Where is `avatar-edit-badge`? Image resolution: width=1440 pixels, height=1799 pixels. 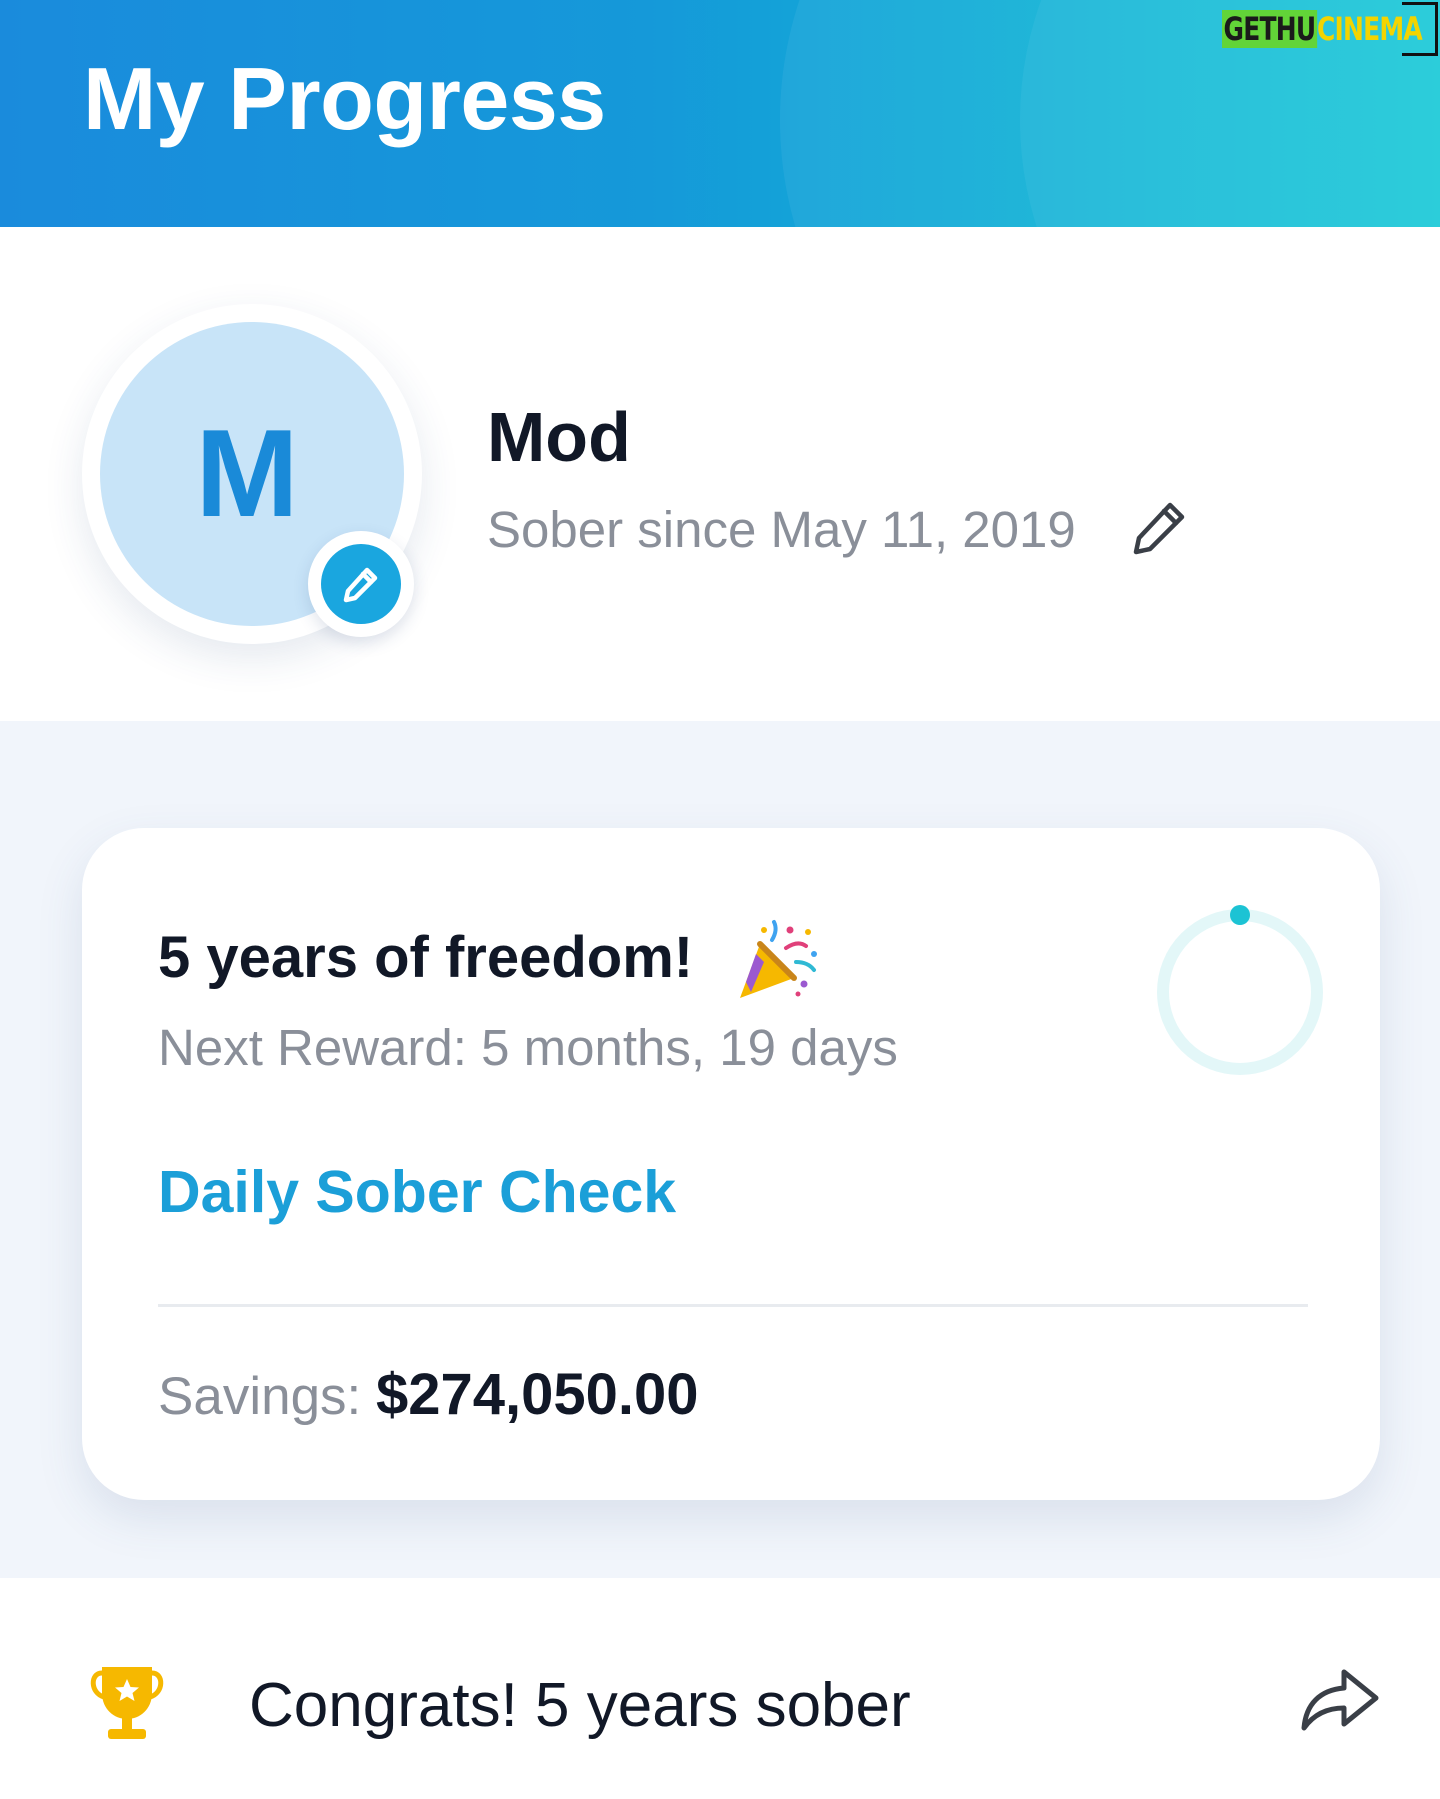
avatar-edit-badge is located at coordinates (361, 584).